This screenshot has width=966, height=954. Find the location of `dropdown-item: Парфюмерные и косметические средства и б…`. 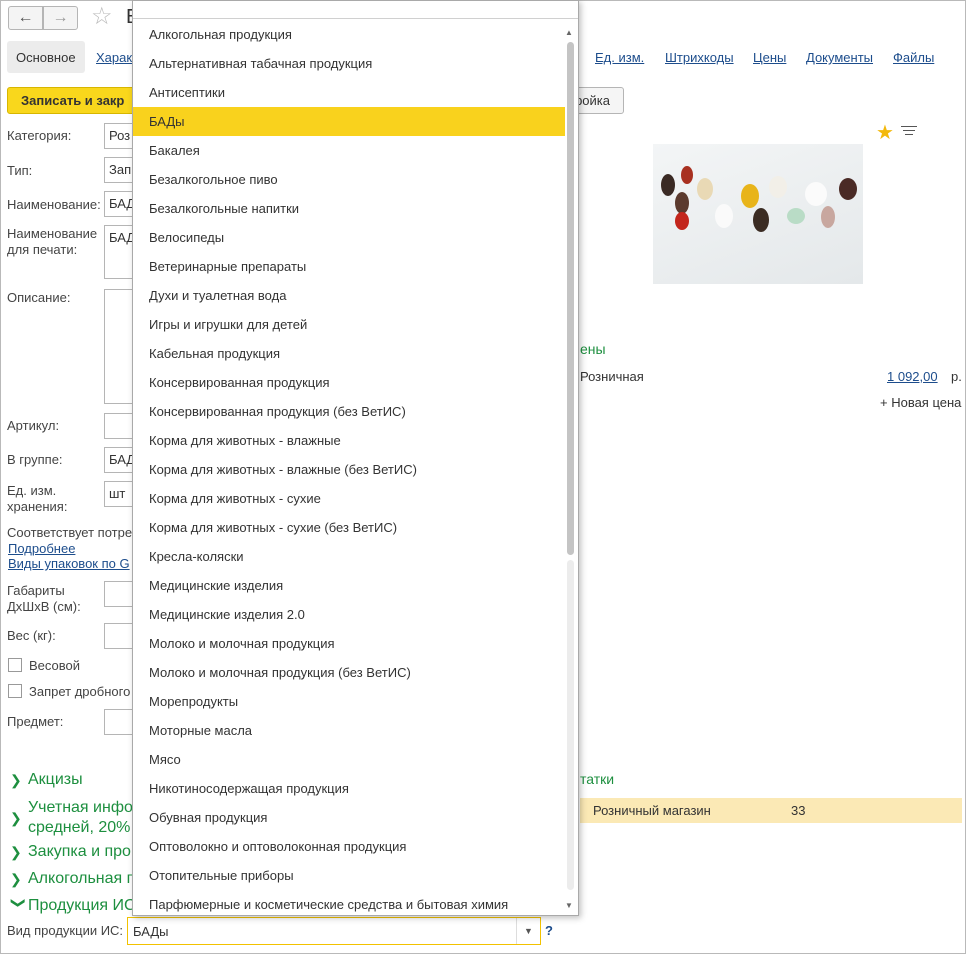

dropdown-item: Парфюмерные и косметические средства и б… is located at coordinates (349, 902).